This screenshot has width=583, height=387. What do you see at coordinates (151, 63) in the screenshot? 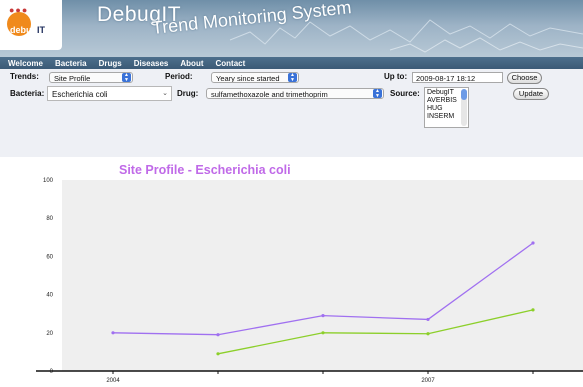
I see `nav-diseases: Diseases` at bounding box center [151, 63].